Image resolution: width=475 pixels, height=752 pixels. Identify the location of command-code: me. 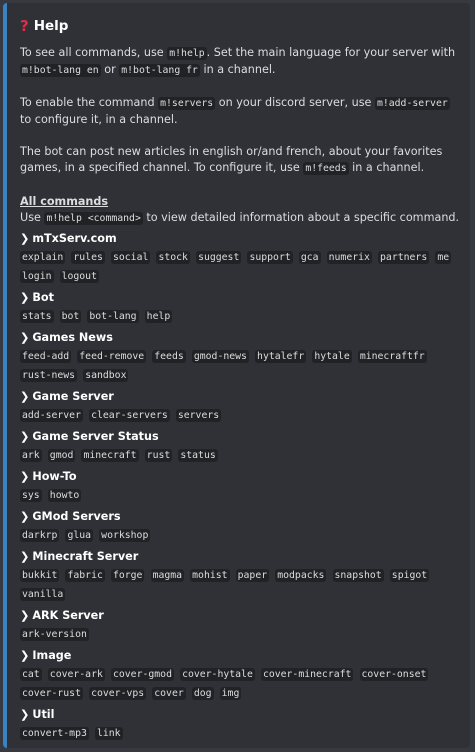
(443, 257).